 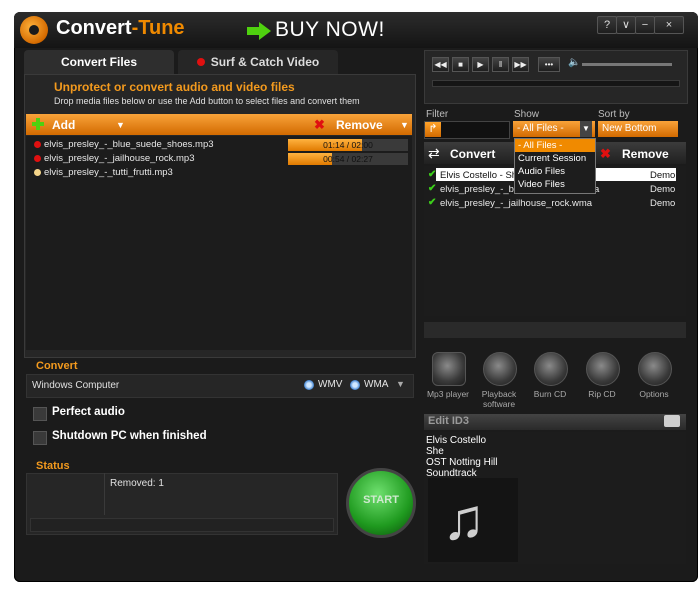 What do you see at coordinates (555, 330) in the screenshot?
I see `divider-bar` at bounding box center [555, 330].